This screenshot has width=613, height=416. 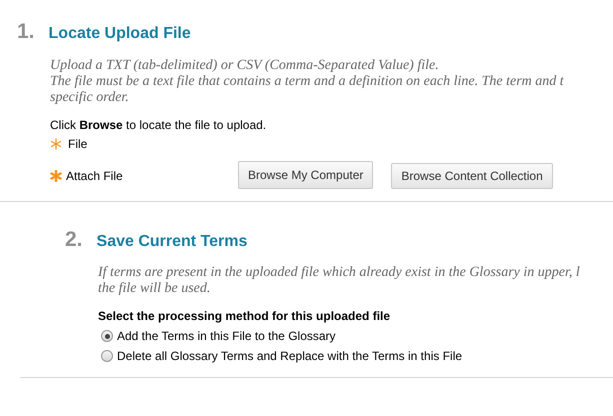 I want to click on radio-option: Add the Terms in this File to the Glossary, so click(x=217, y=336).